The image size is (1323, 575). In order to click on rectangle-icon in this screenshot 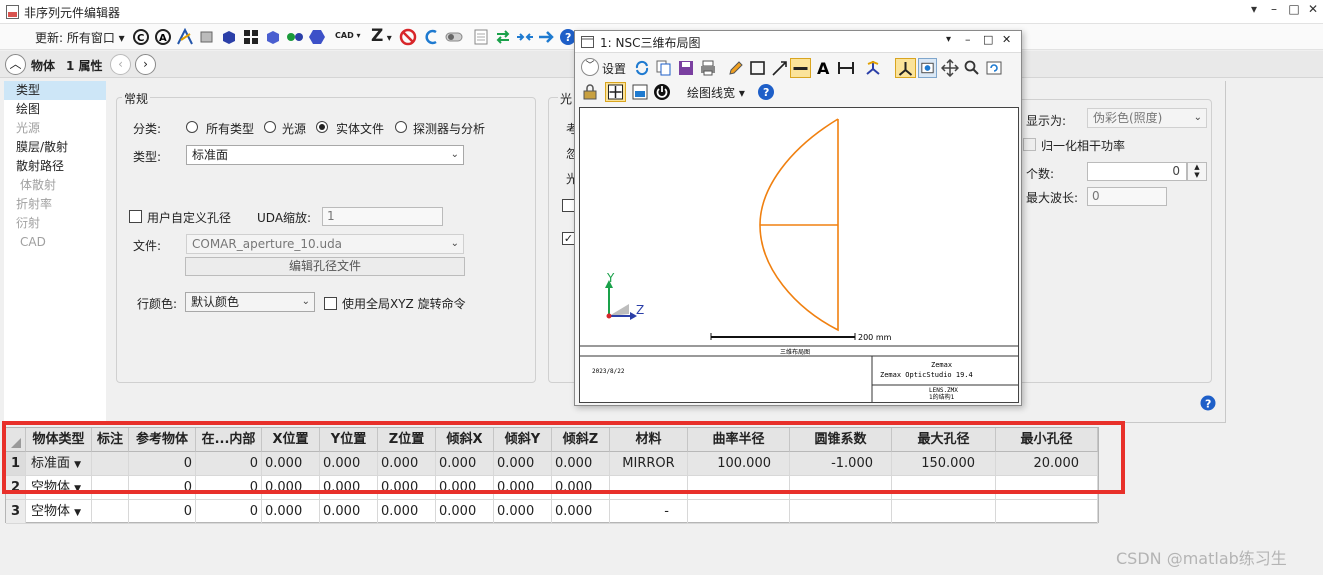, I will do `click(758, 68)`.